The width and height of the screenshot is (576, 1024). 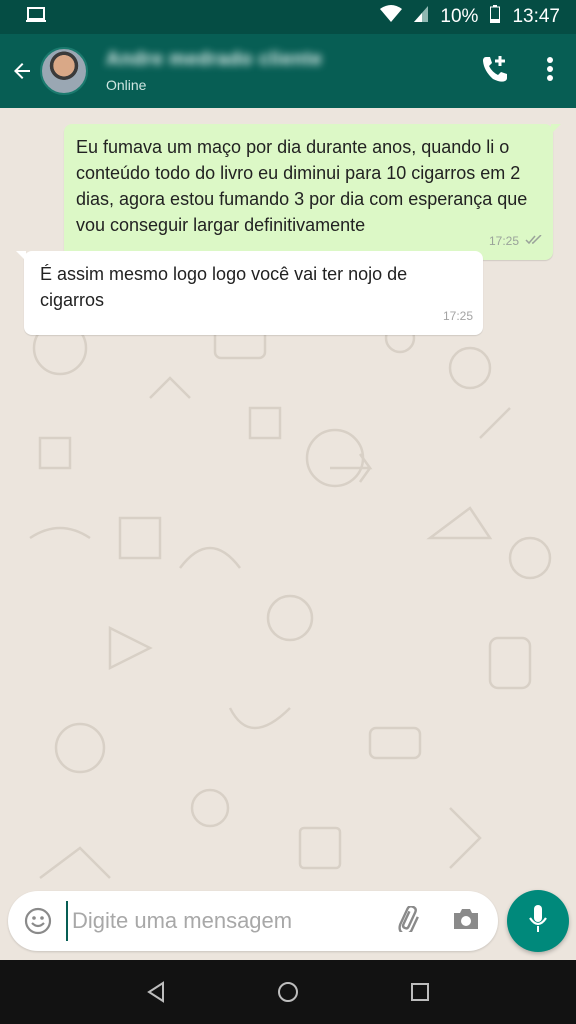 I want to click on battery-icon, so click(x=495, y=17).